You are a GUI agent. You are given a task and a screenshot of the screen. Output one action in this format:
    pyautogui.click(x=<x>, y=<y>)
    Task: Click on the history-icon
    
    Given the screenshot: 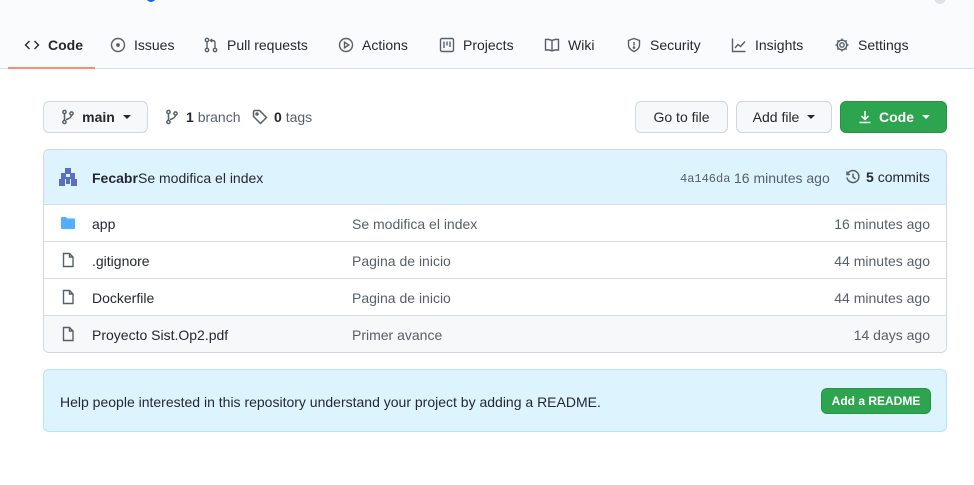 What is the action you would take?
    pyautogui.click(x=853, y=176)
    